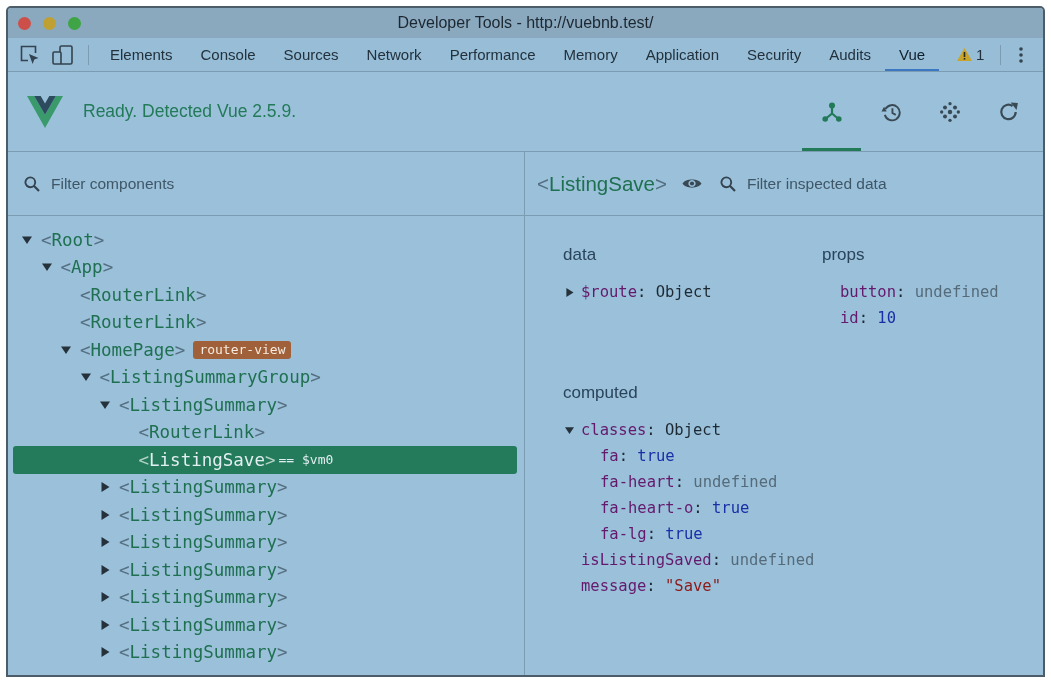 The width and height of the screenshot is (1051, 682). I want to click on property: fa-heart-o: true, so click(675, 508).